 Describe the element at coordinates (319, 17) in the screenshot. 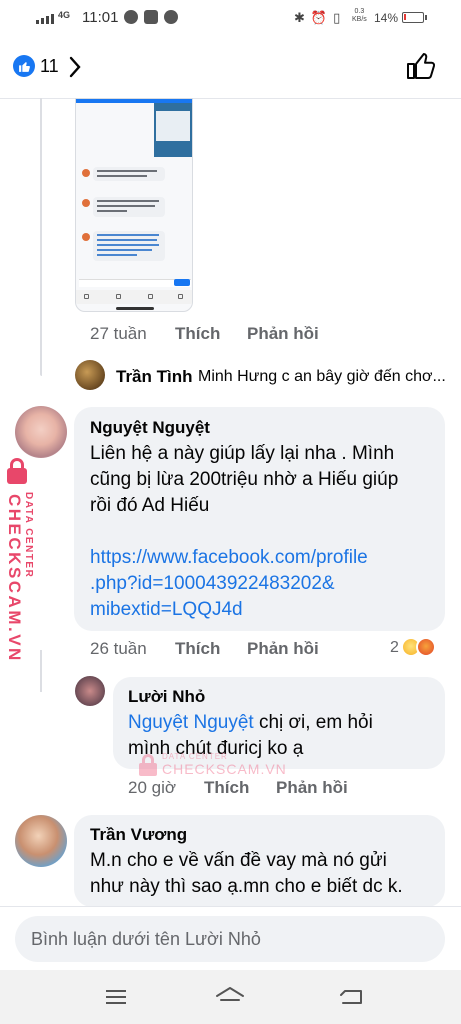

I see `alarm-icon: ⏰` at that location.